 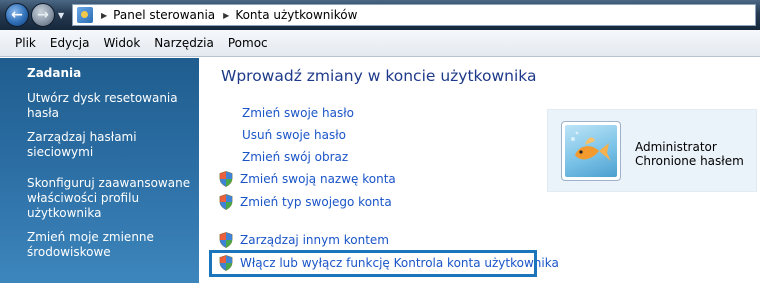 I want to click on menu-help: Pomoc, so click(x=248, y=43).